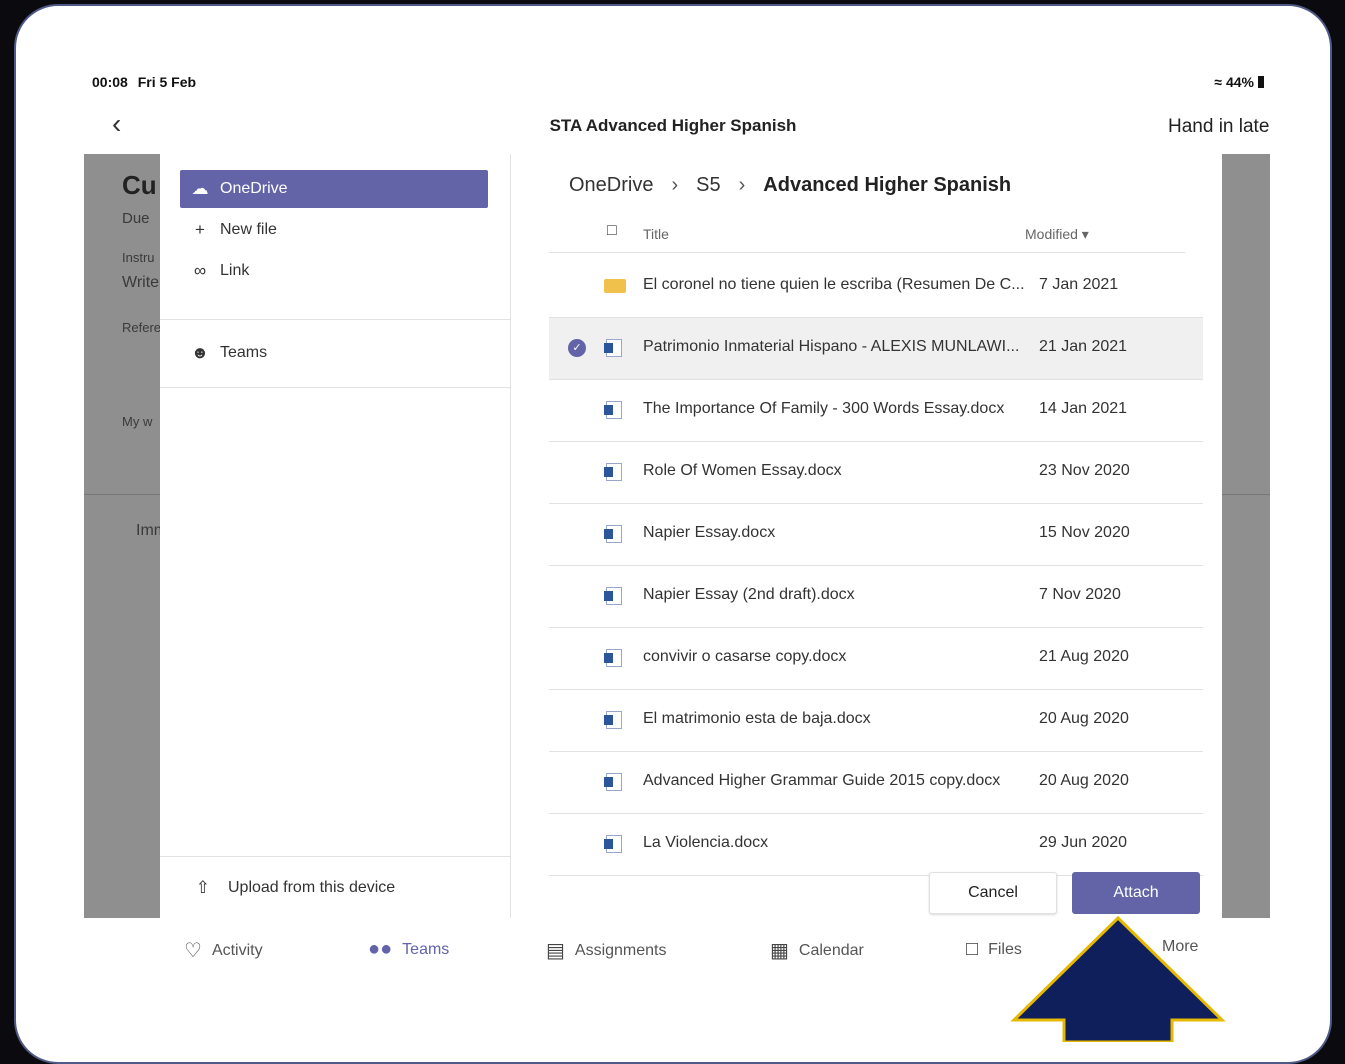  I want to click on source-teams-label: Teams, so click(244, 352).